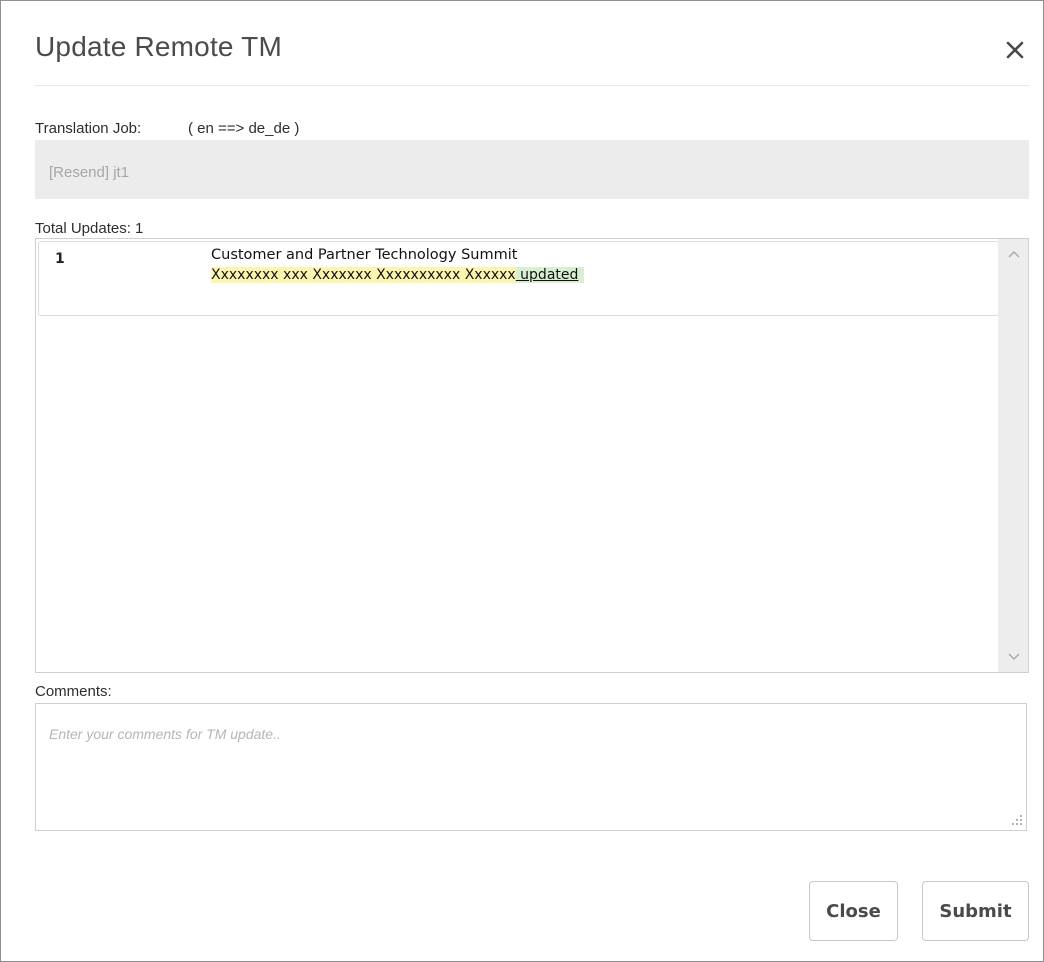  What do you see at coordinates (60, 259) in the screenshot?
I see `update-number: 1` at bounding box center [60, 259].